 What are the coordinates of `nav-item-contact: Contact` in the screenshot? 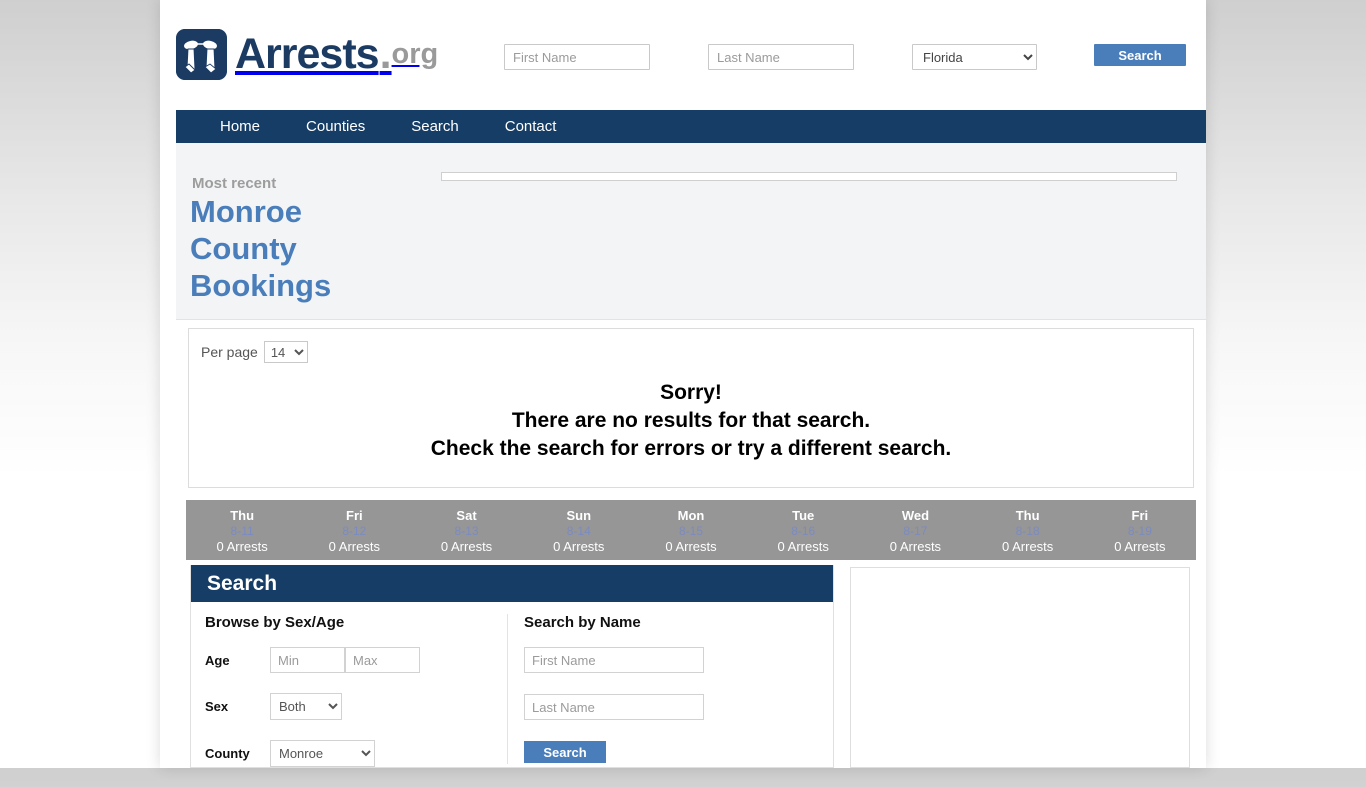 It's located at (531, 126).